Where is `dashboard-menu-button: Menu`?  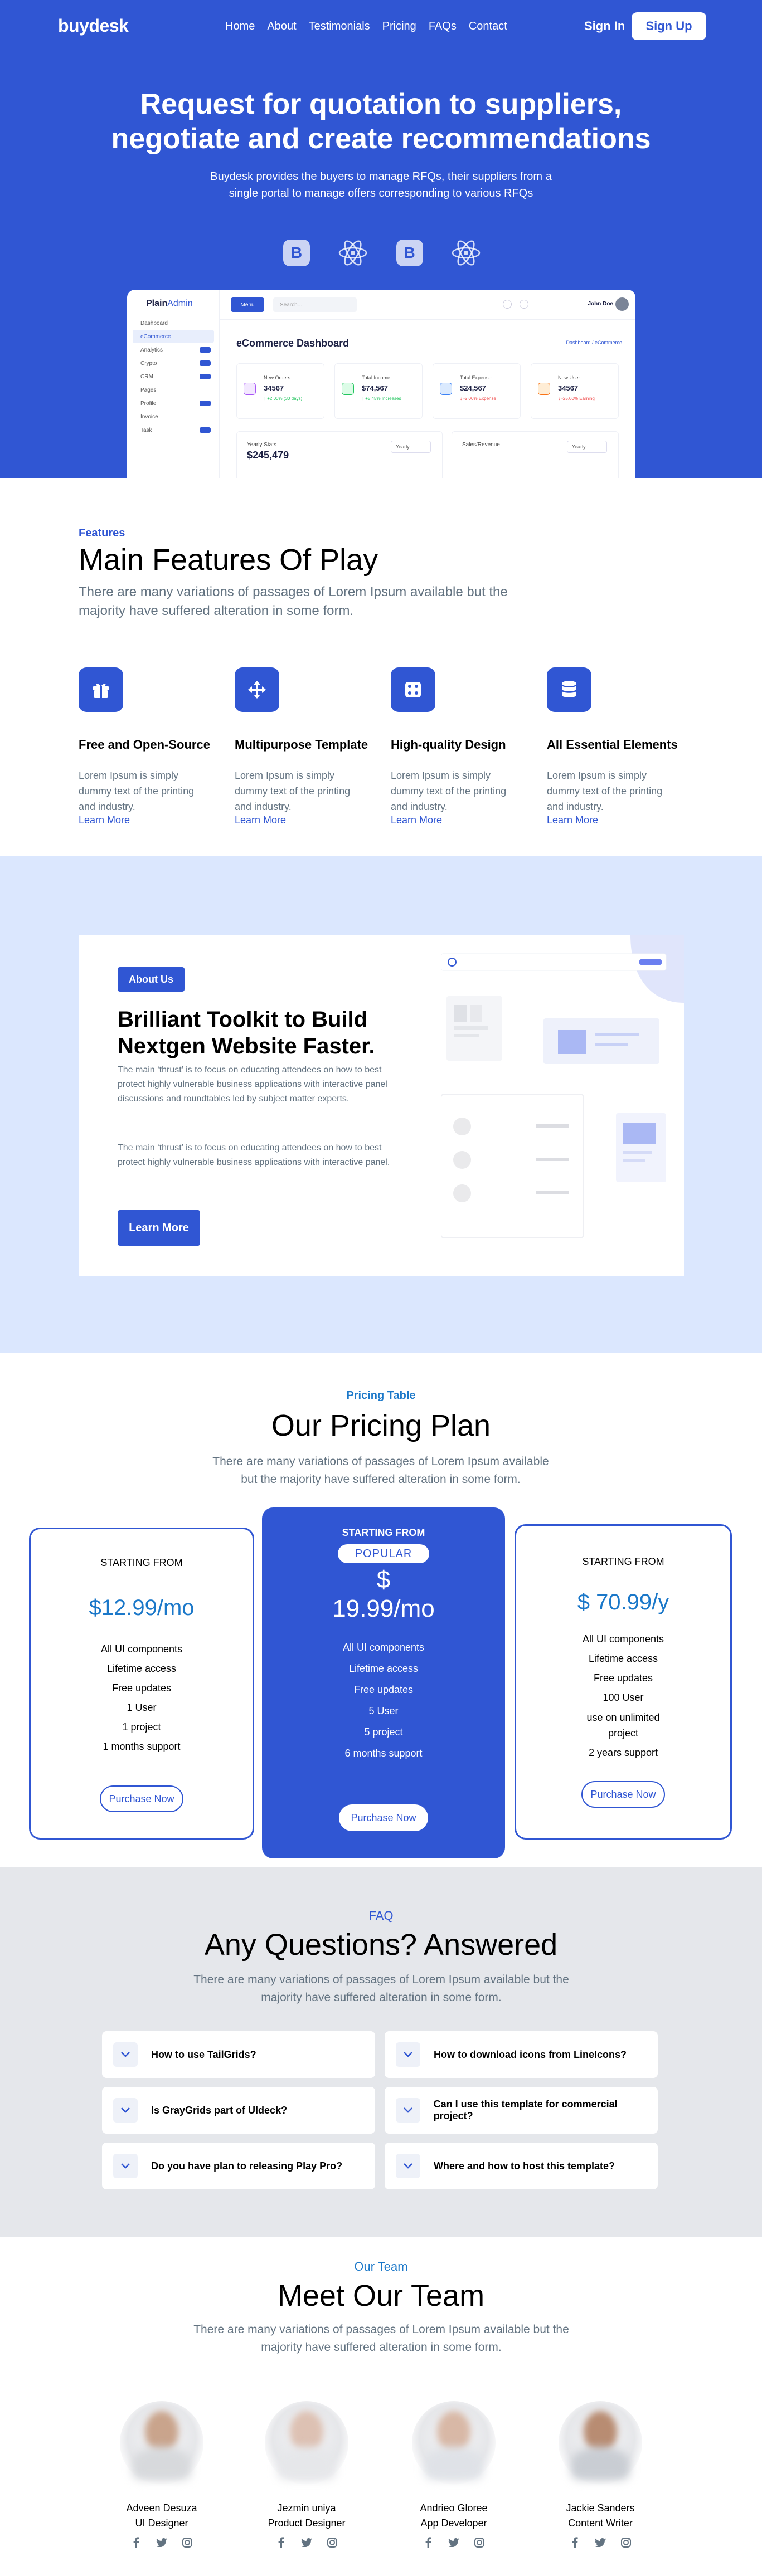
dashboard-menu-button: Menu is located at coordinates (248, 304).